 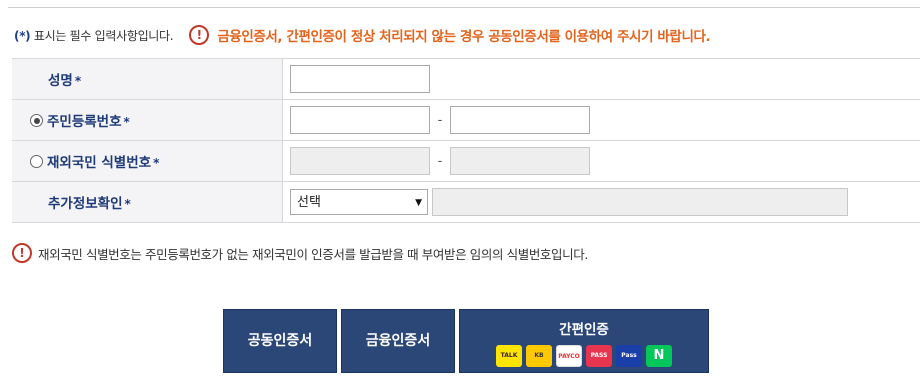 What do you see at coordinates (601, 120) in the screenshot?
I see `rrn-field-cell: -` at bounding box center [601, 120].